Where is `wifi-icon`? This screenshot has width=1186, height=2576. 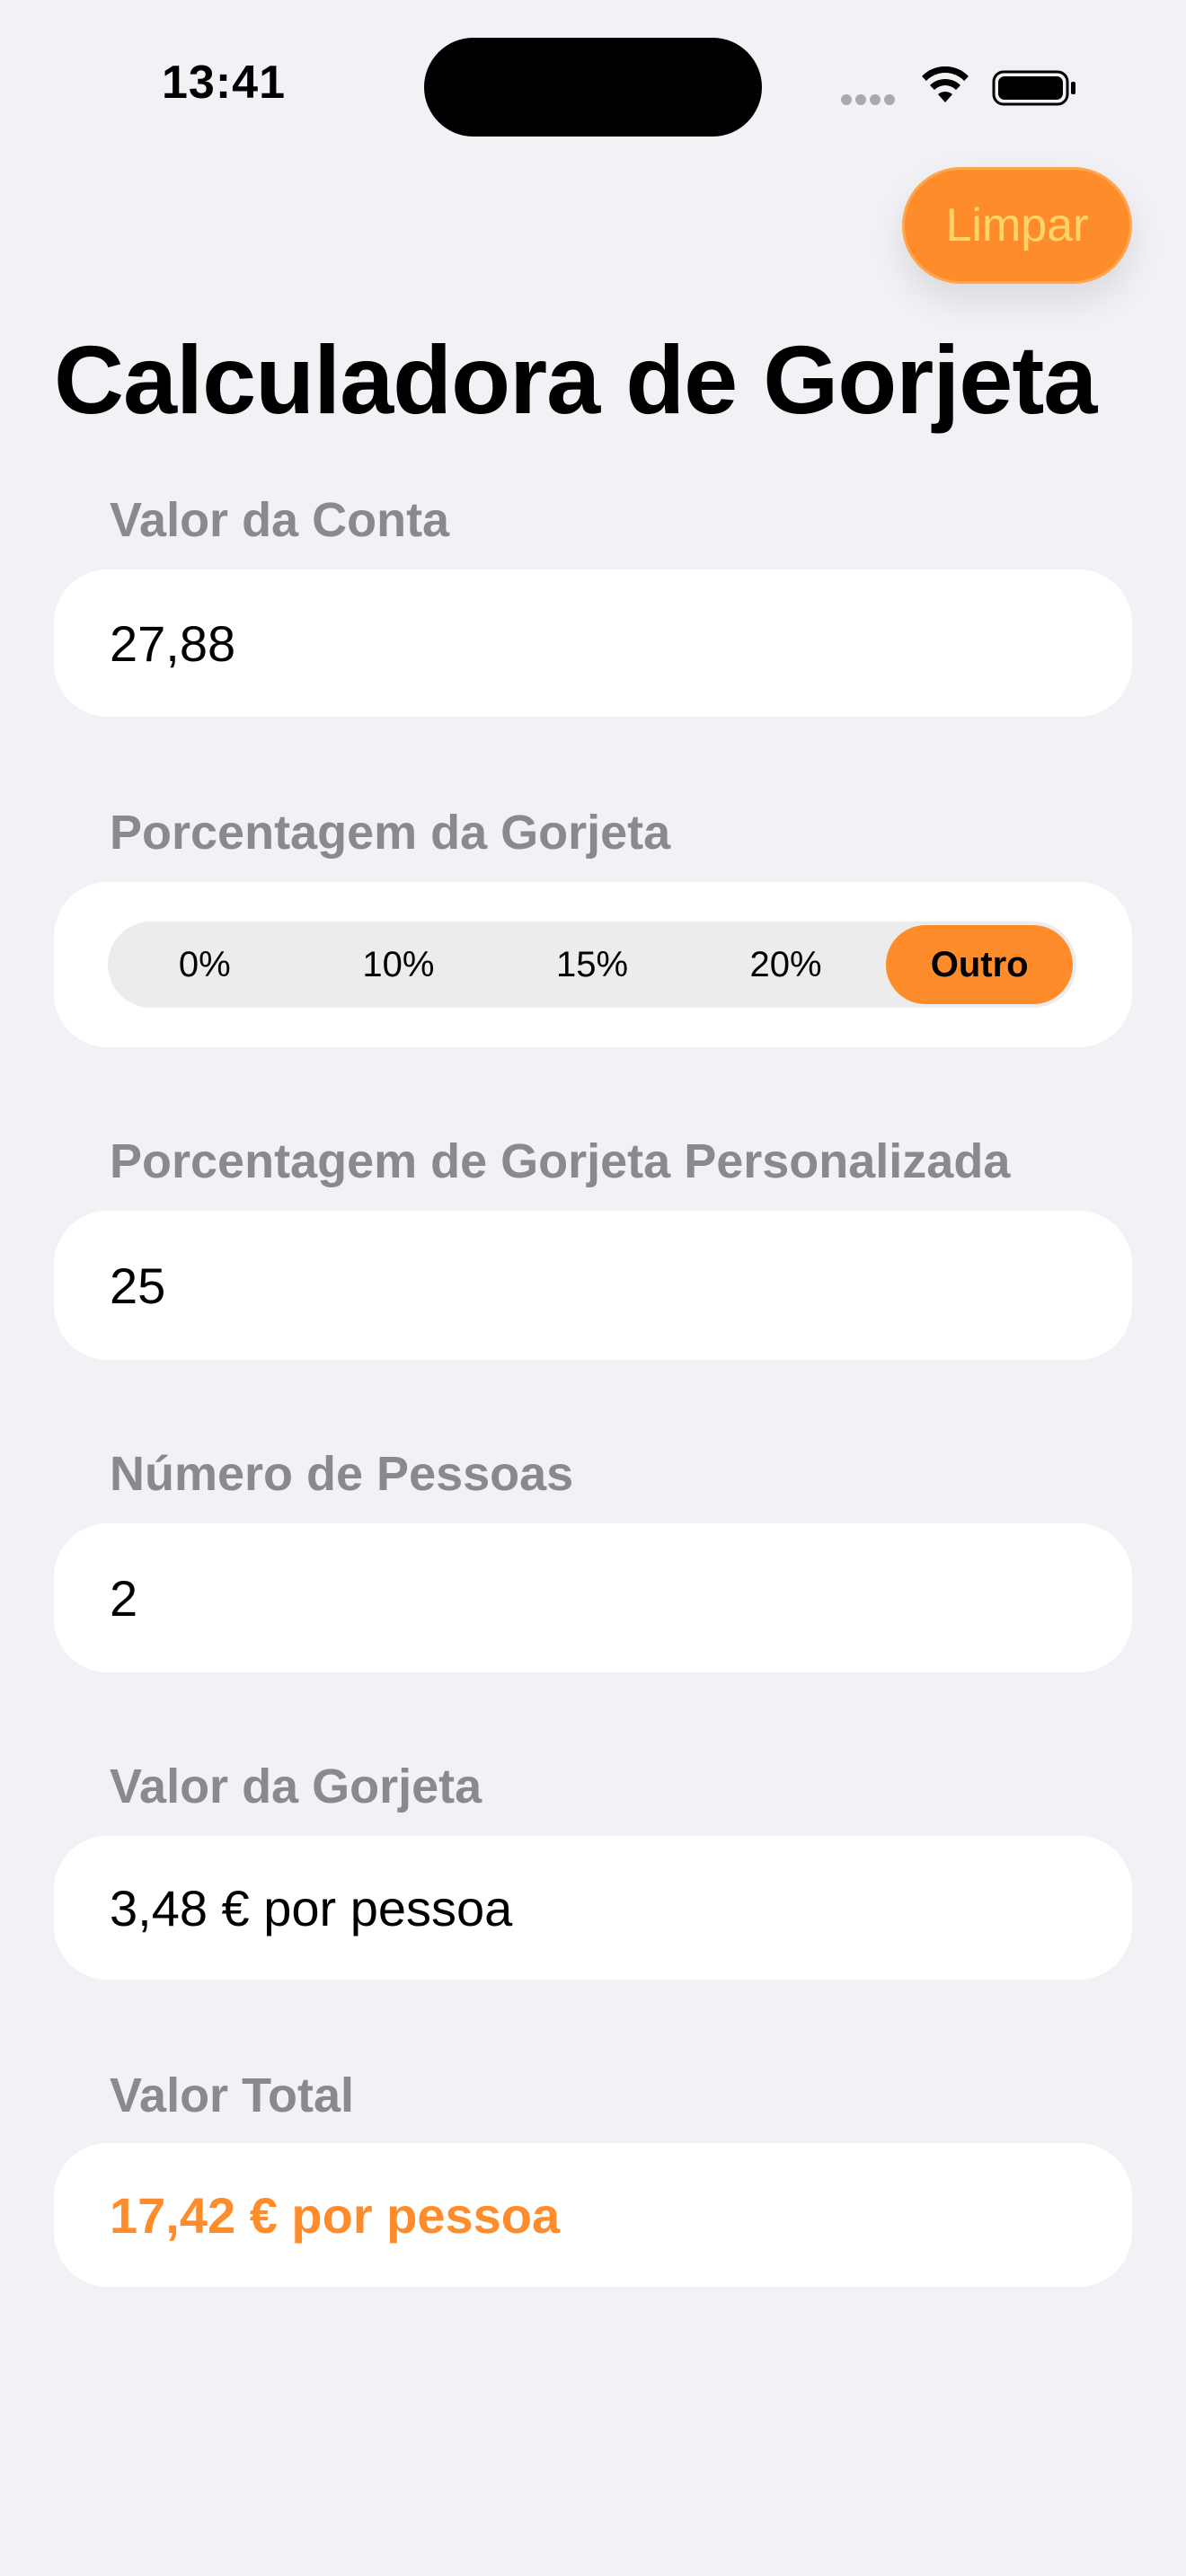 wifi-icon is located at coordinates (945, 84).